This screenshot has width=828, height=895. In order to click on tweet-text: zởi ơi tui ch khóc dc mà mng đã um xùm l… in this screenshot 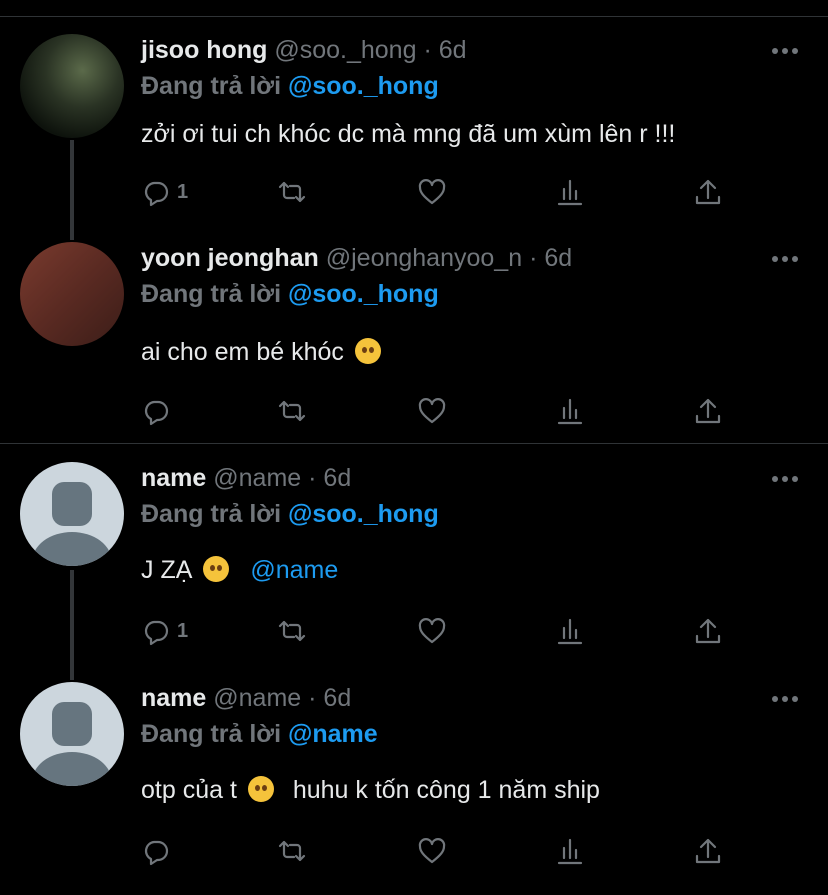, I will do `click(408, 134)`.